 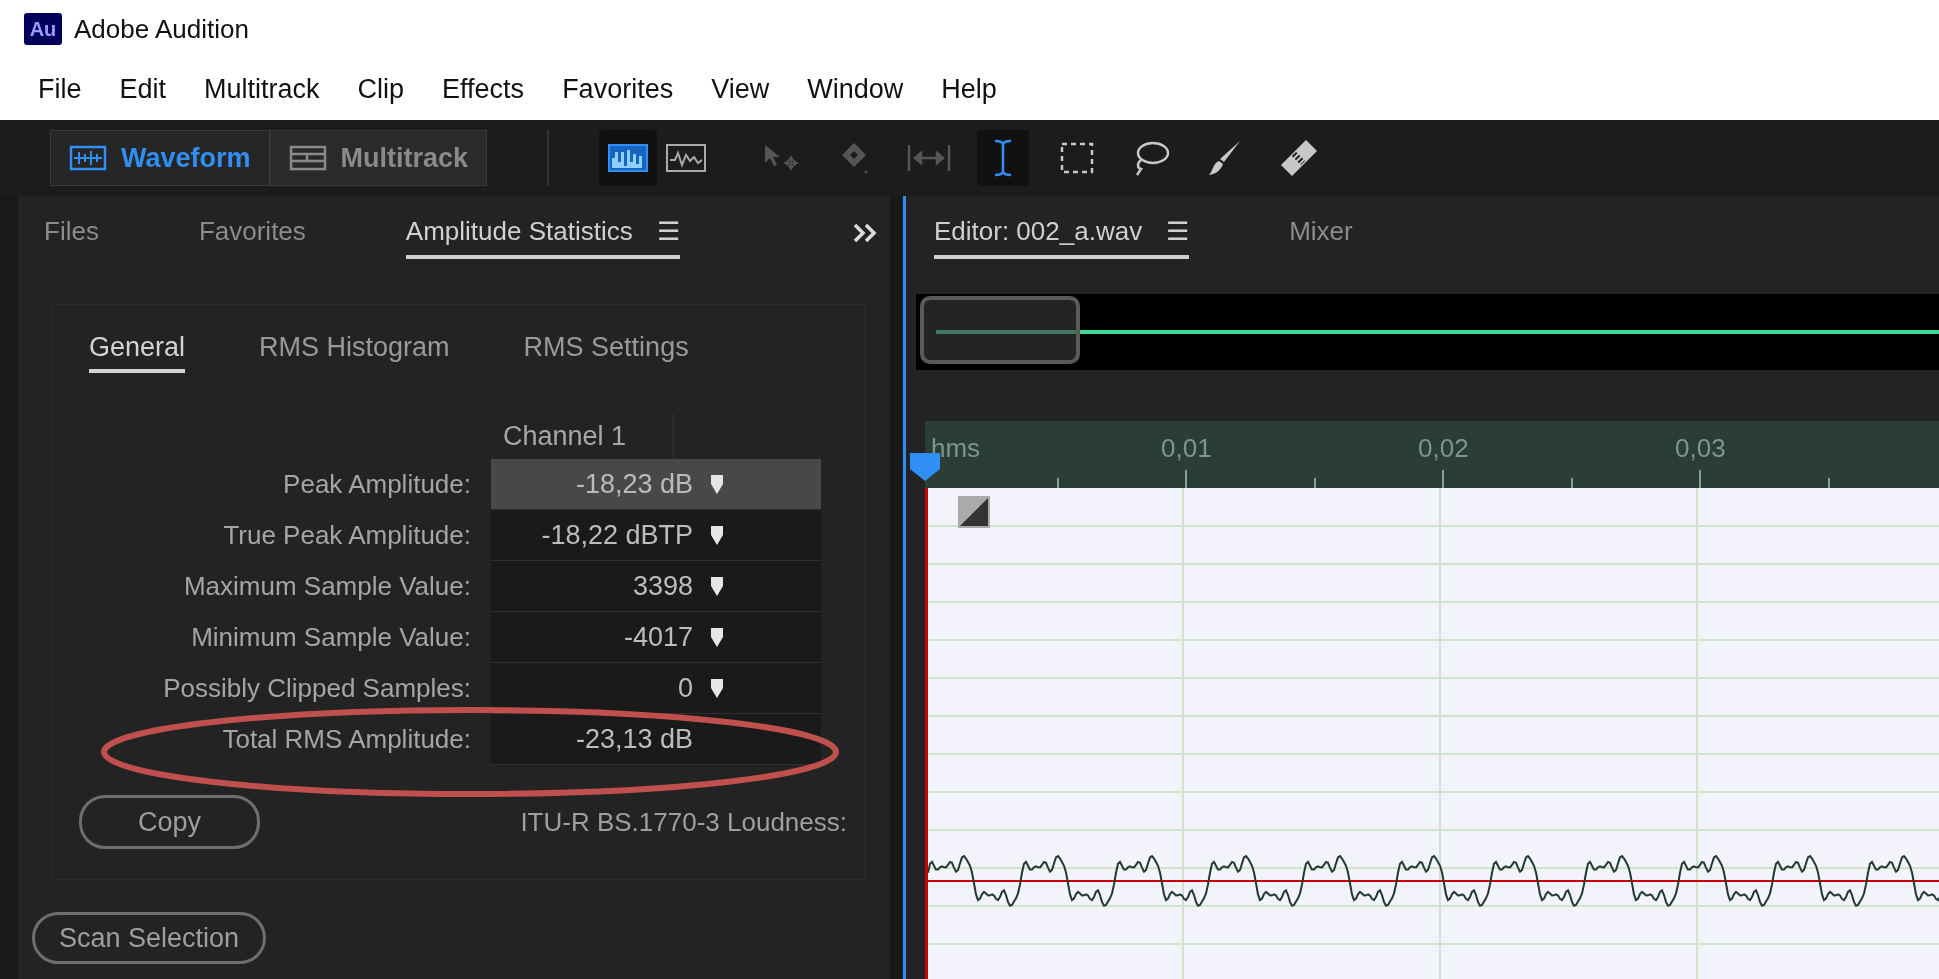 What do you see at coordinates (1443, 448) in the screenshot?
I see `ruler-label: 0,02` at bounding box center [1443, 448].